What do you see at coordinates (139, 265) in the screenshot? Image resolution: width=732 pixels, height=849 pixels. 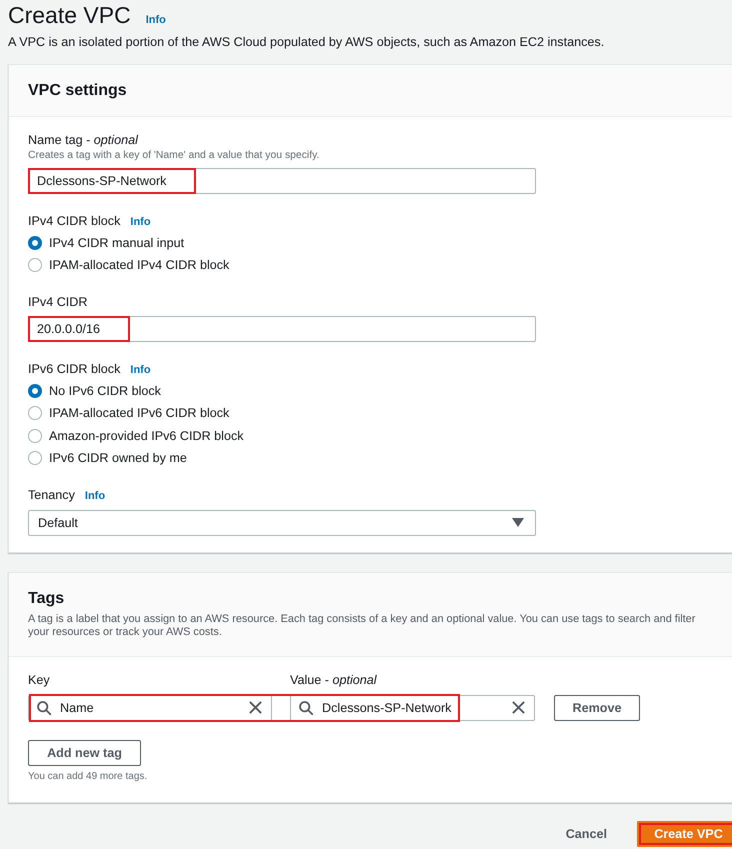 I see `radio-label: IPAM-allocated IPv4 CIDR block` at bounding box center [139, 265].